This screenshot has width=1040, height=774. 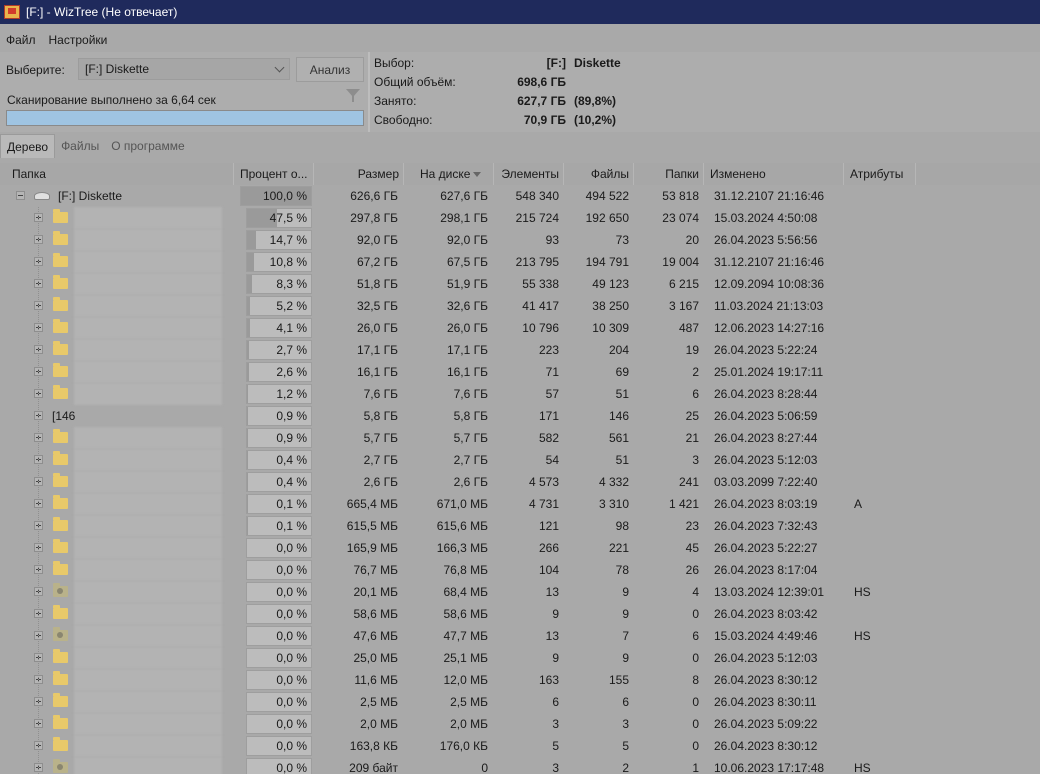 What do you see at coordinates (469, 724) in the screenshot?
I see `disk-value: 2,0 МБ` at bounding box center [469, 724].